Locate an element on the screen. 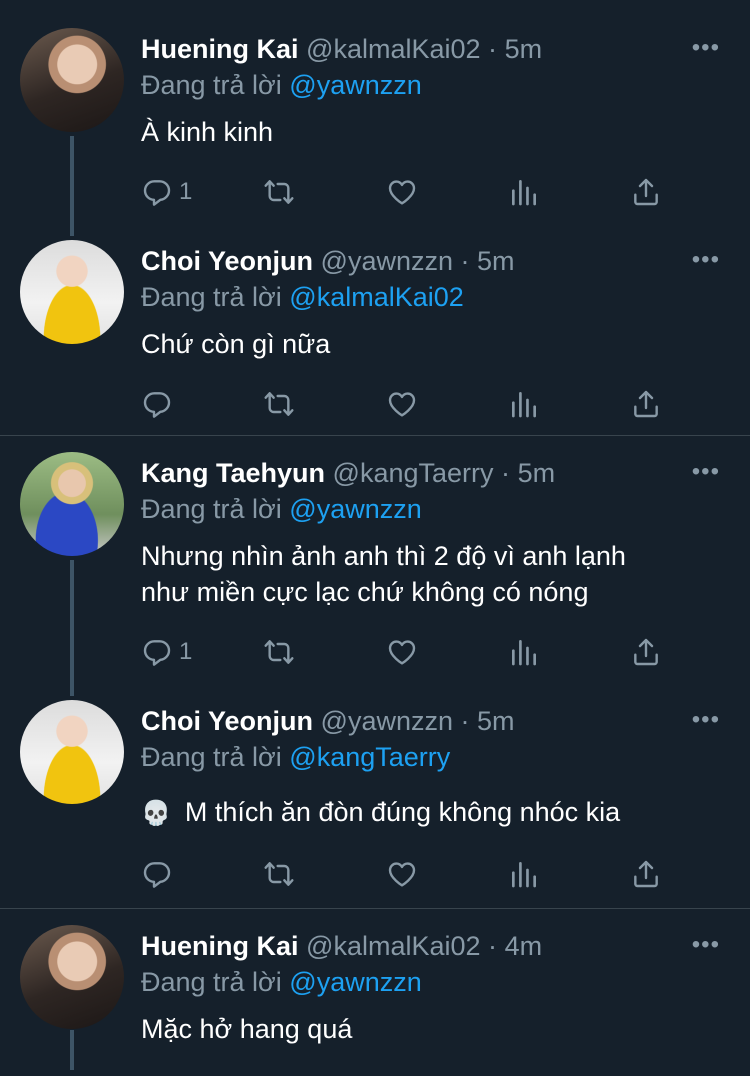 This screenshot has height=1076, width=750. tweet-header: Huening Kai @kalmalKai02 · 4m is located at coordinates (341, 946).